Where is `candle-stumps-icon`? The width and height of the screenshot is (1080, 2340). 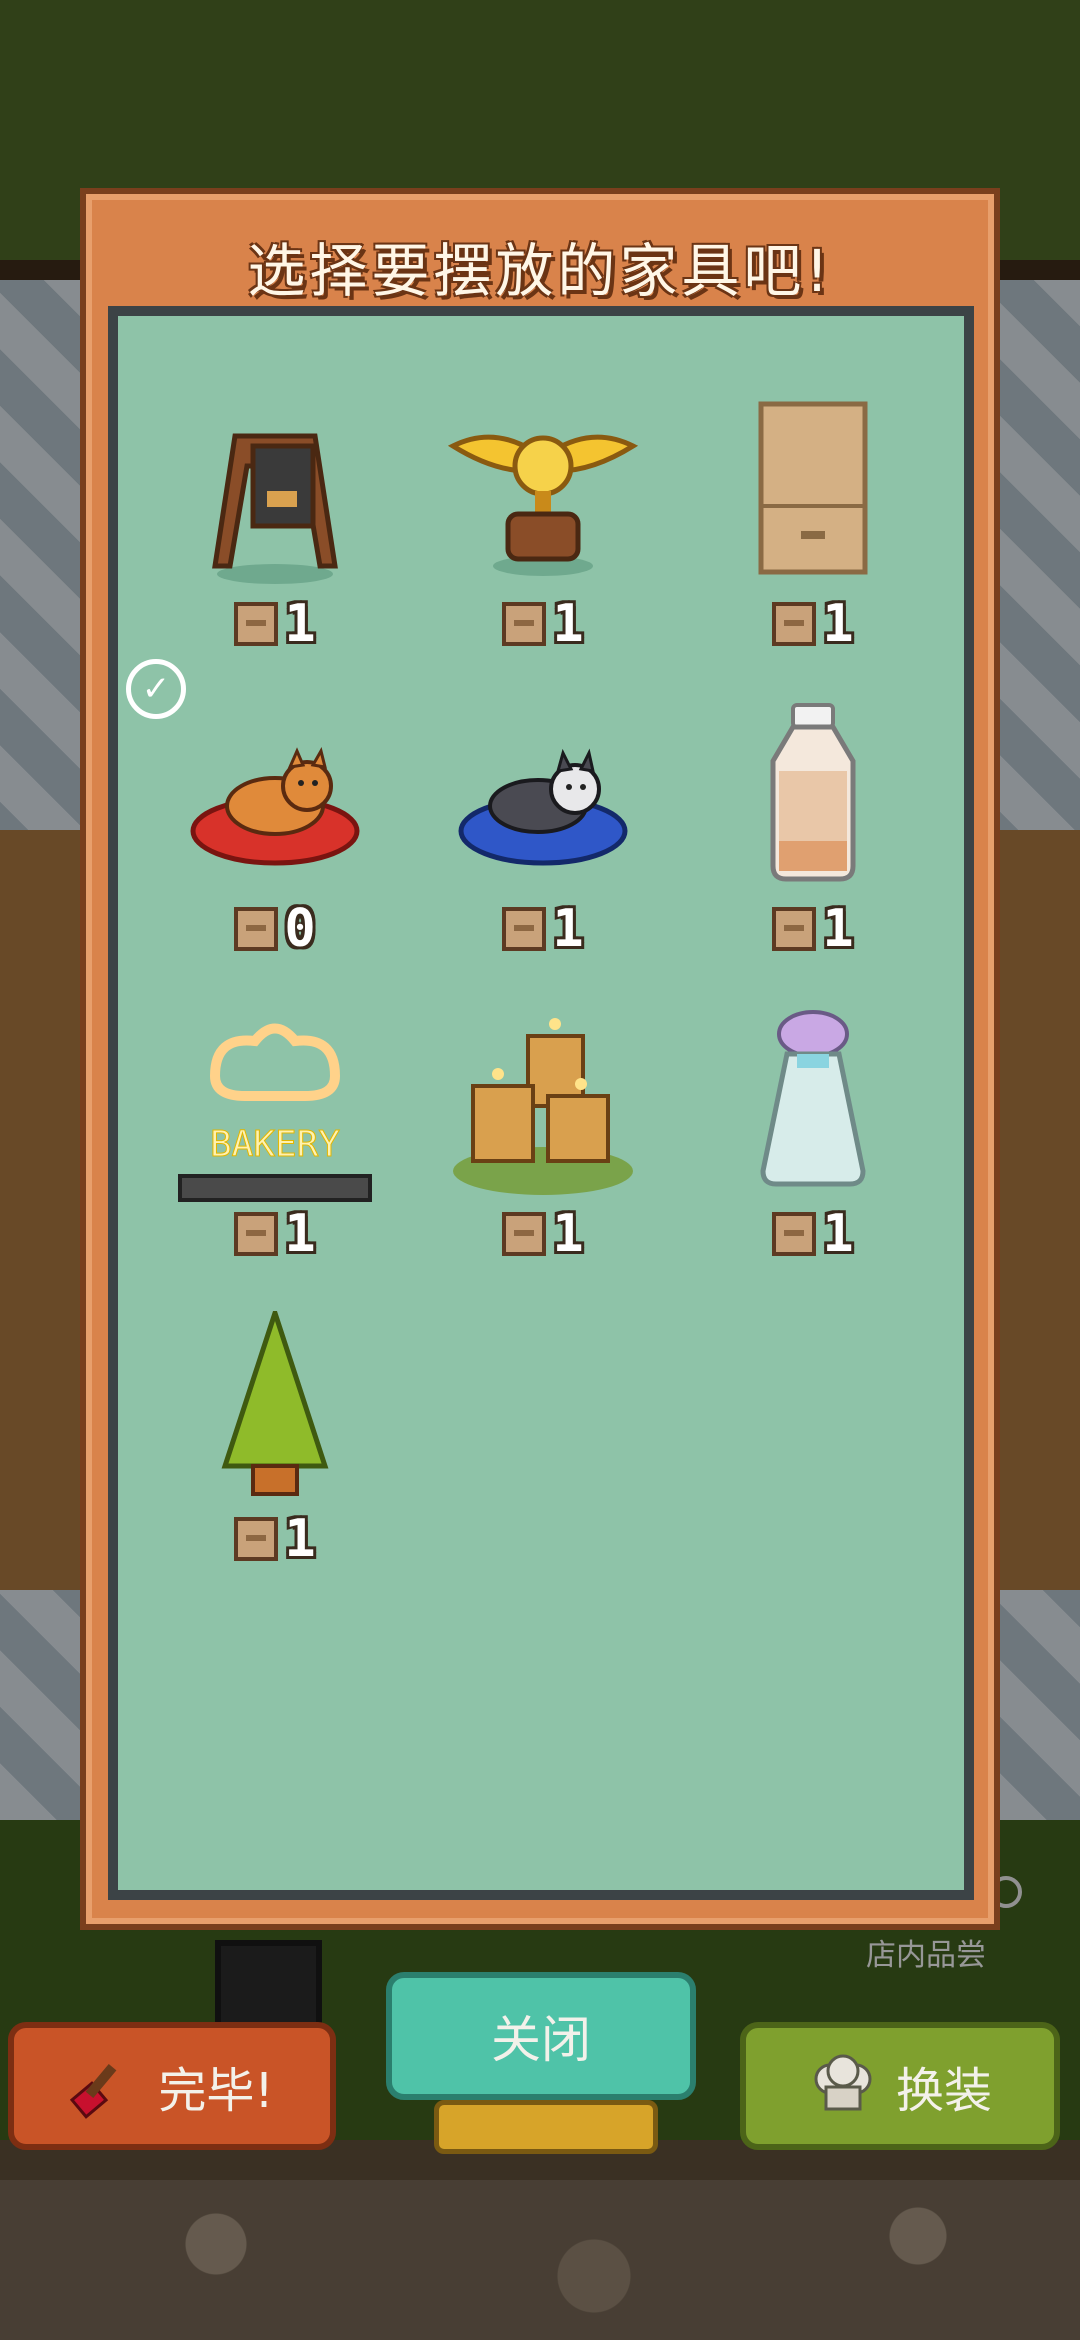
candle-stumps-icon is located at coordinates (543, 1106).